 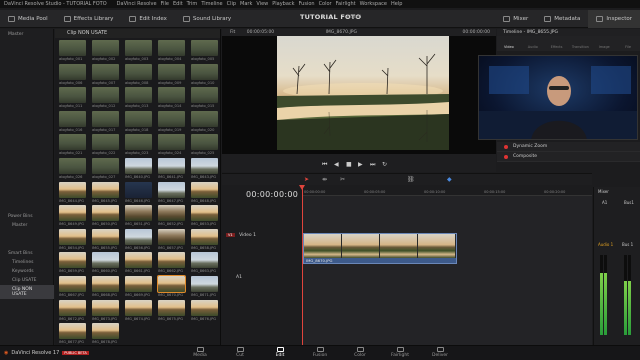 I want to click on media-pool-clip: IMG_8640.JPG, so click(x=139, y=169).